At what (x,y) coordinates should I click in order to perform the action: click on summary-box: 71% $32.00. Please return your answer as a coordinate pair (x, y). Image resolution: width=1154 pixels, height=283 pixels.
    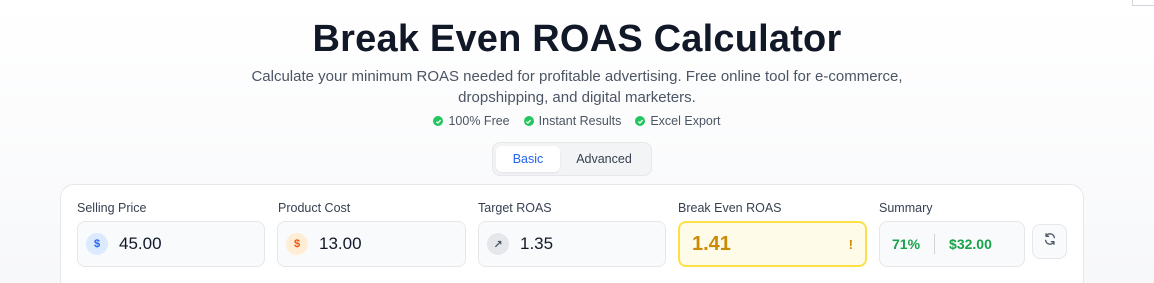
    Looking at the image, I should click on (952, 244).